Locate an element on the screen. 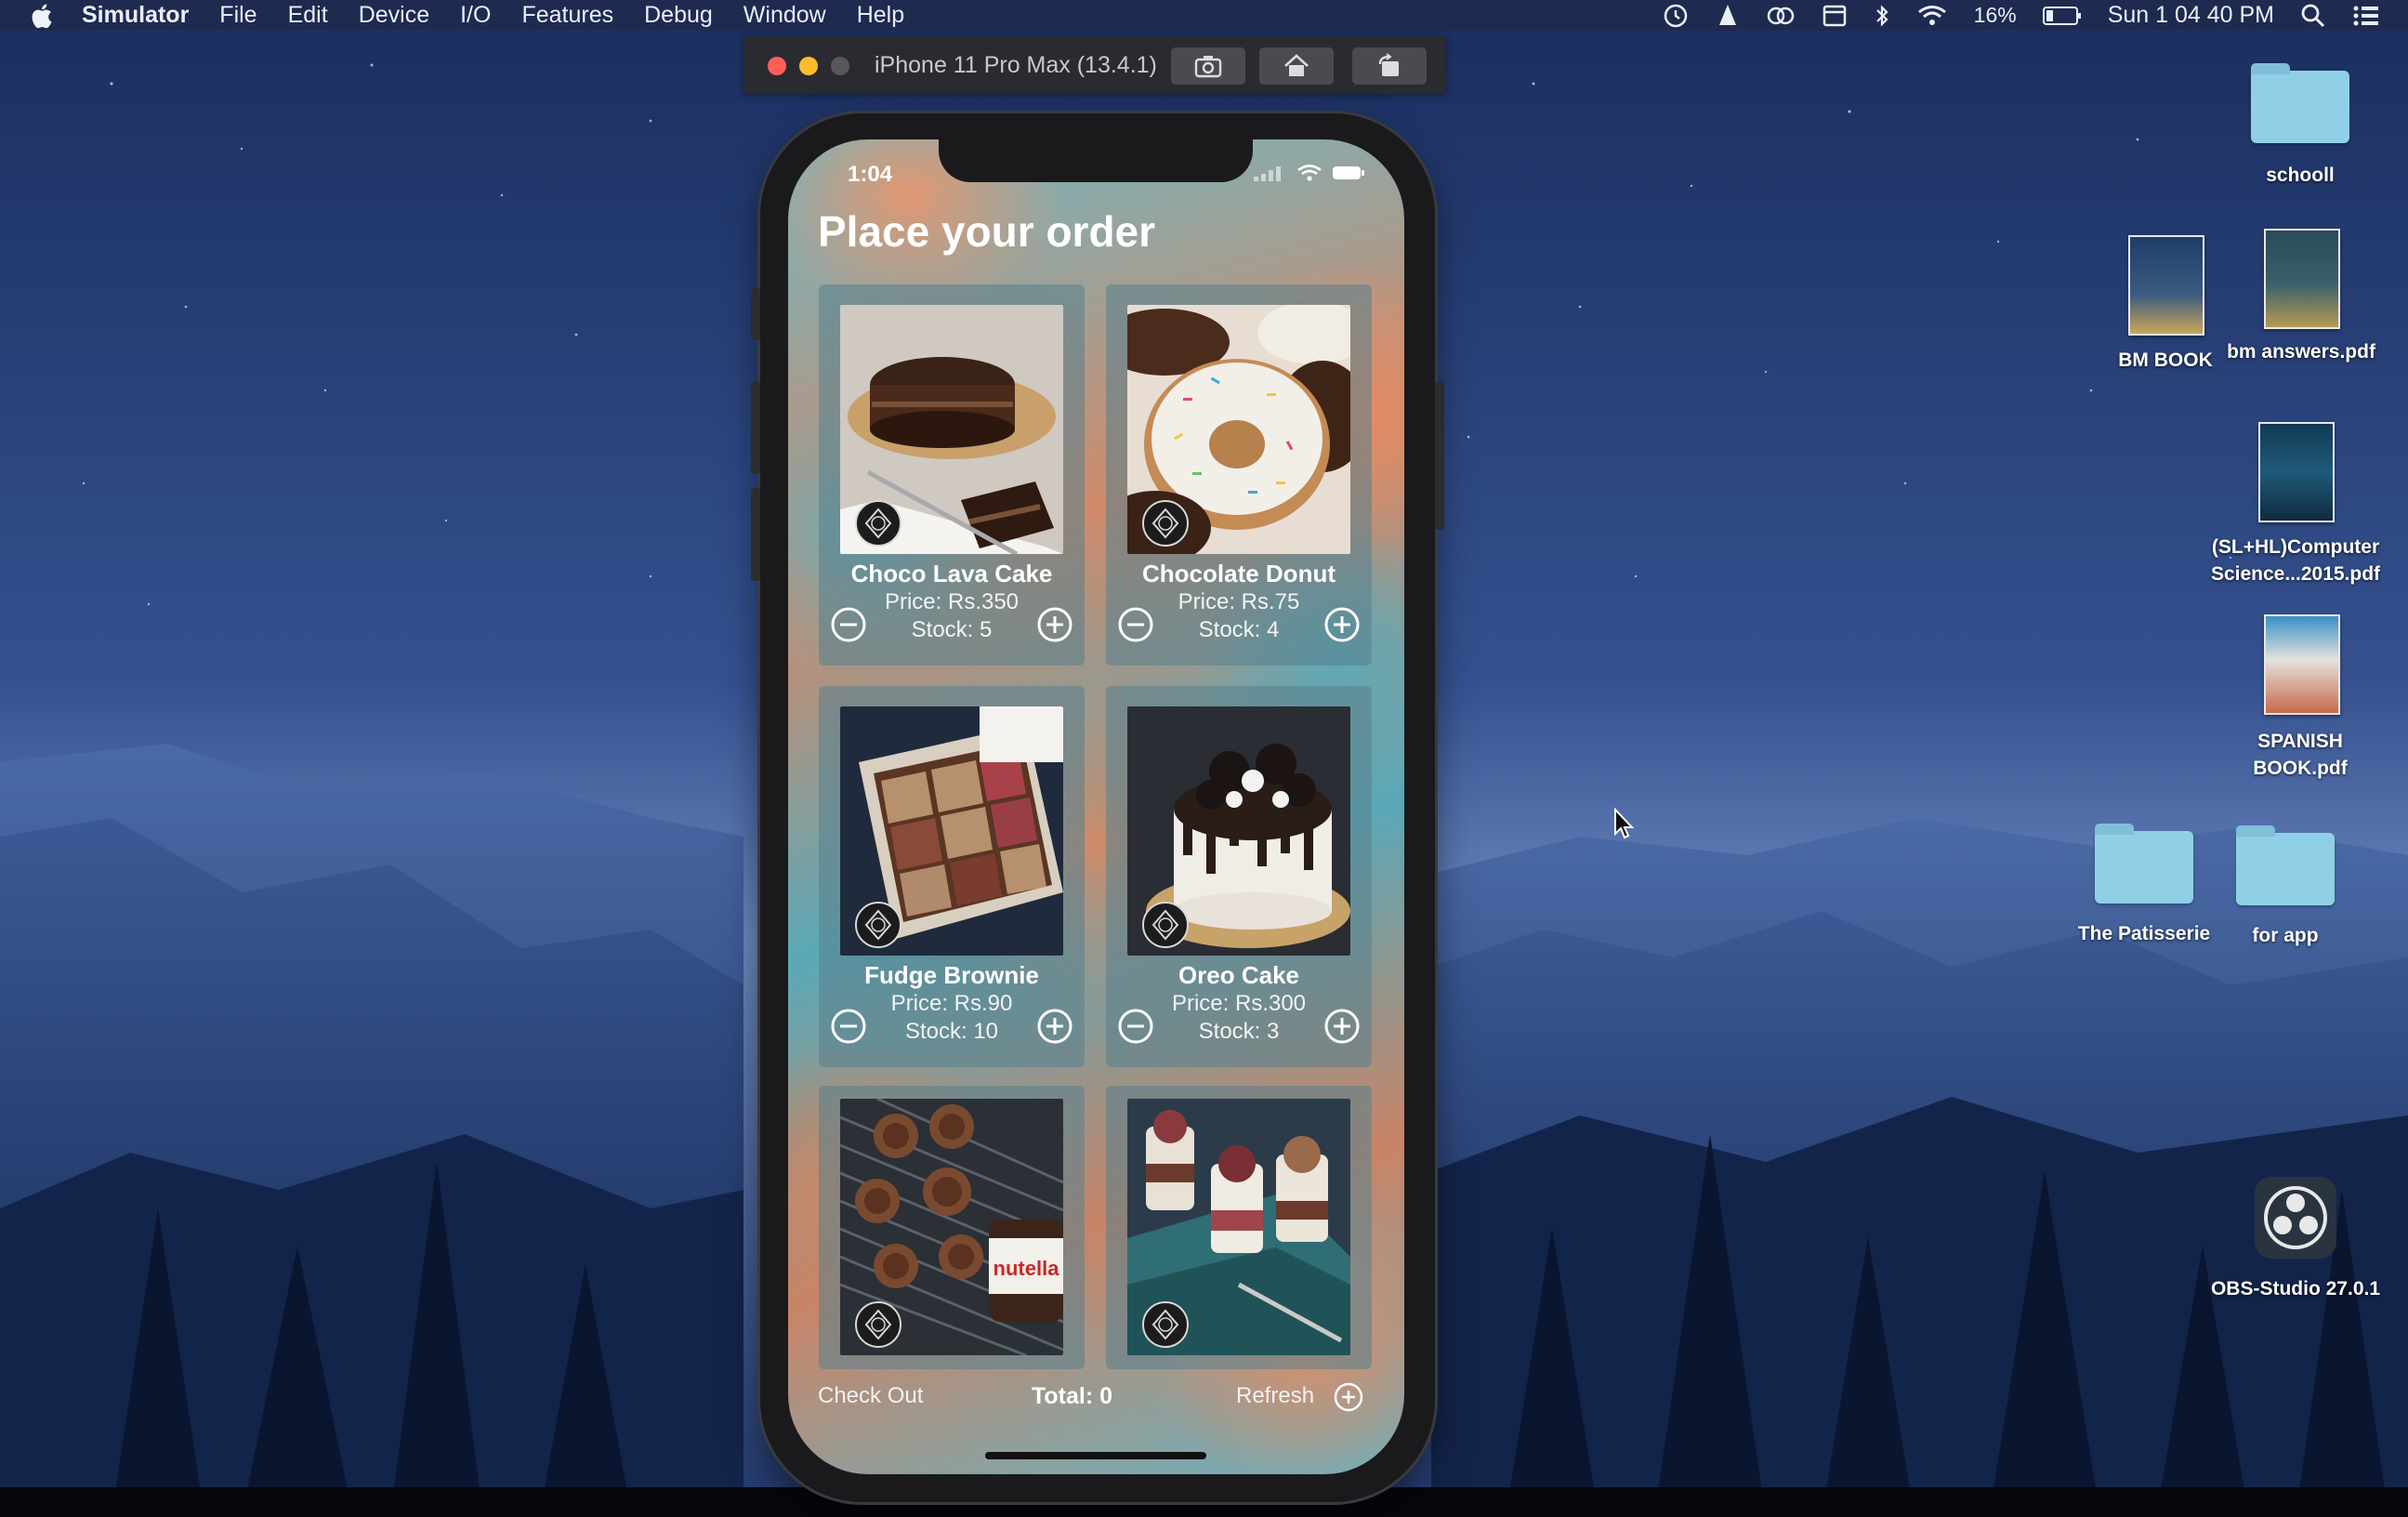 This screenshot has height=1517, width=2408. desktop-file-spanish-book: SPANISH BOOK.pdf is located at coordinates (2300, 697).